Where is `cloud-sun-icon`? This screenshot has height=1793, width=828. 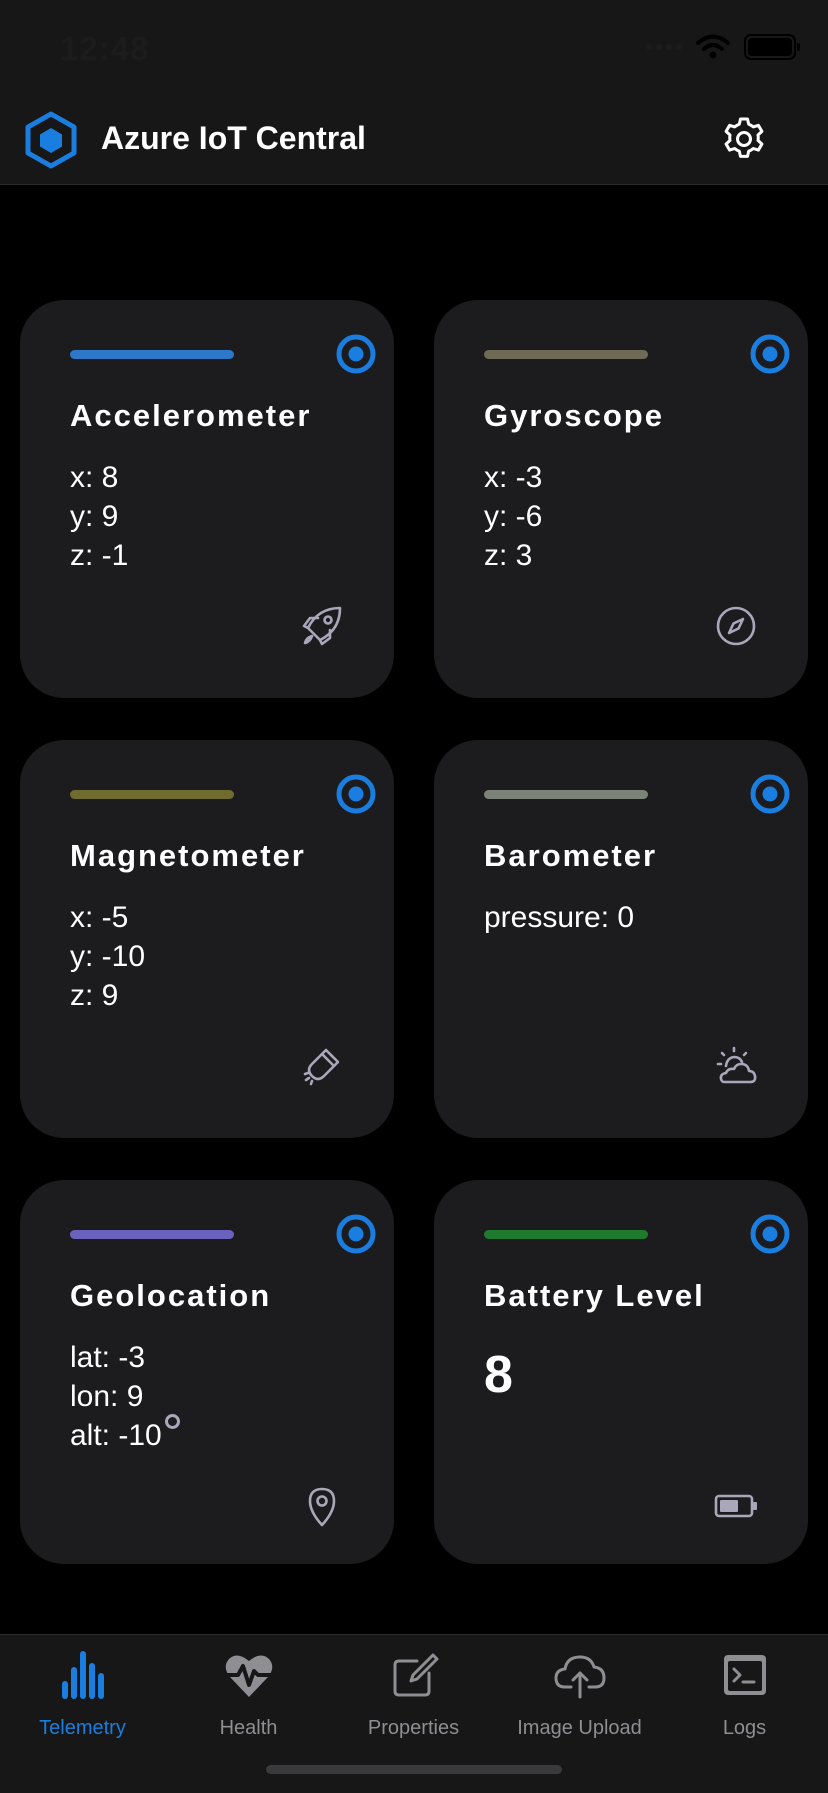 cloud-sun-icon is located at coordinates (736, 1065).